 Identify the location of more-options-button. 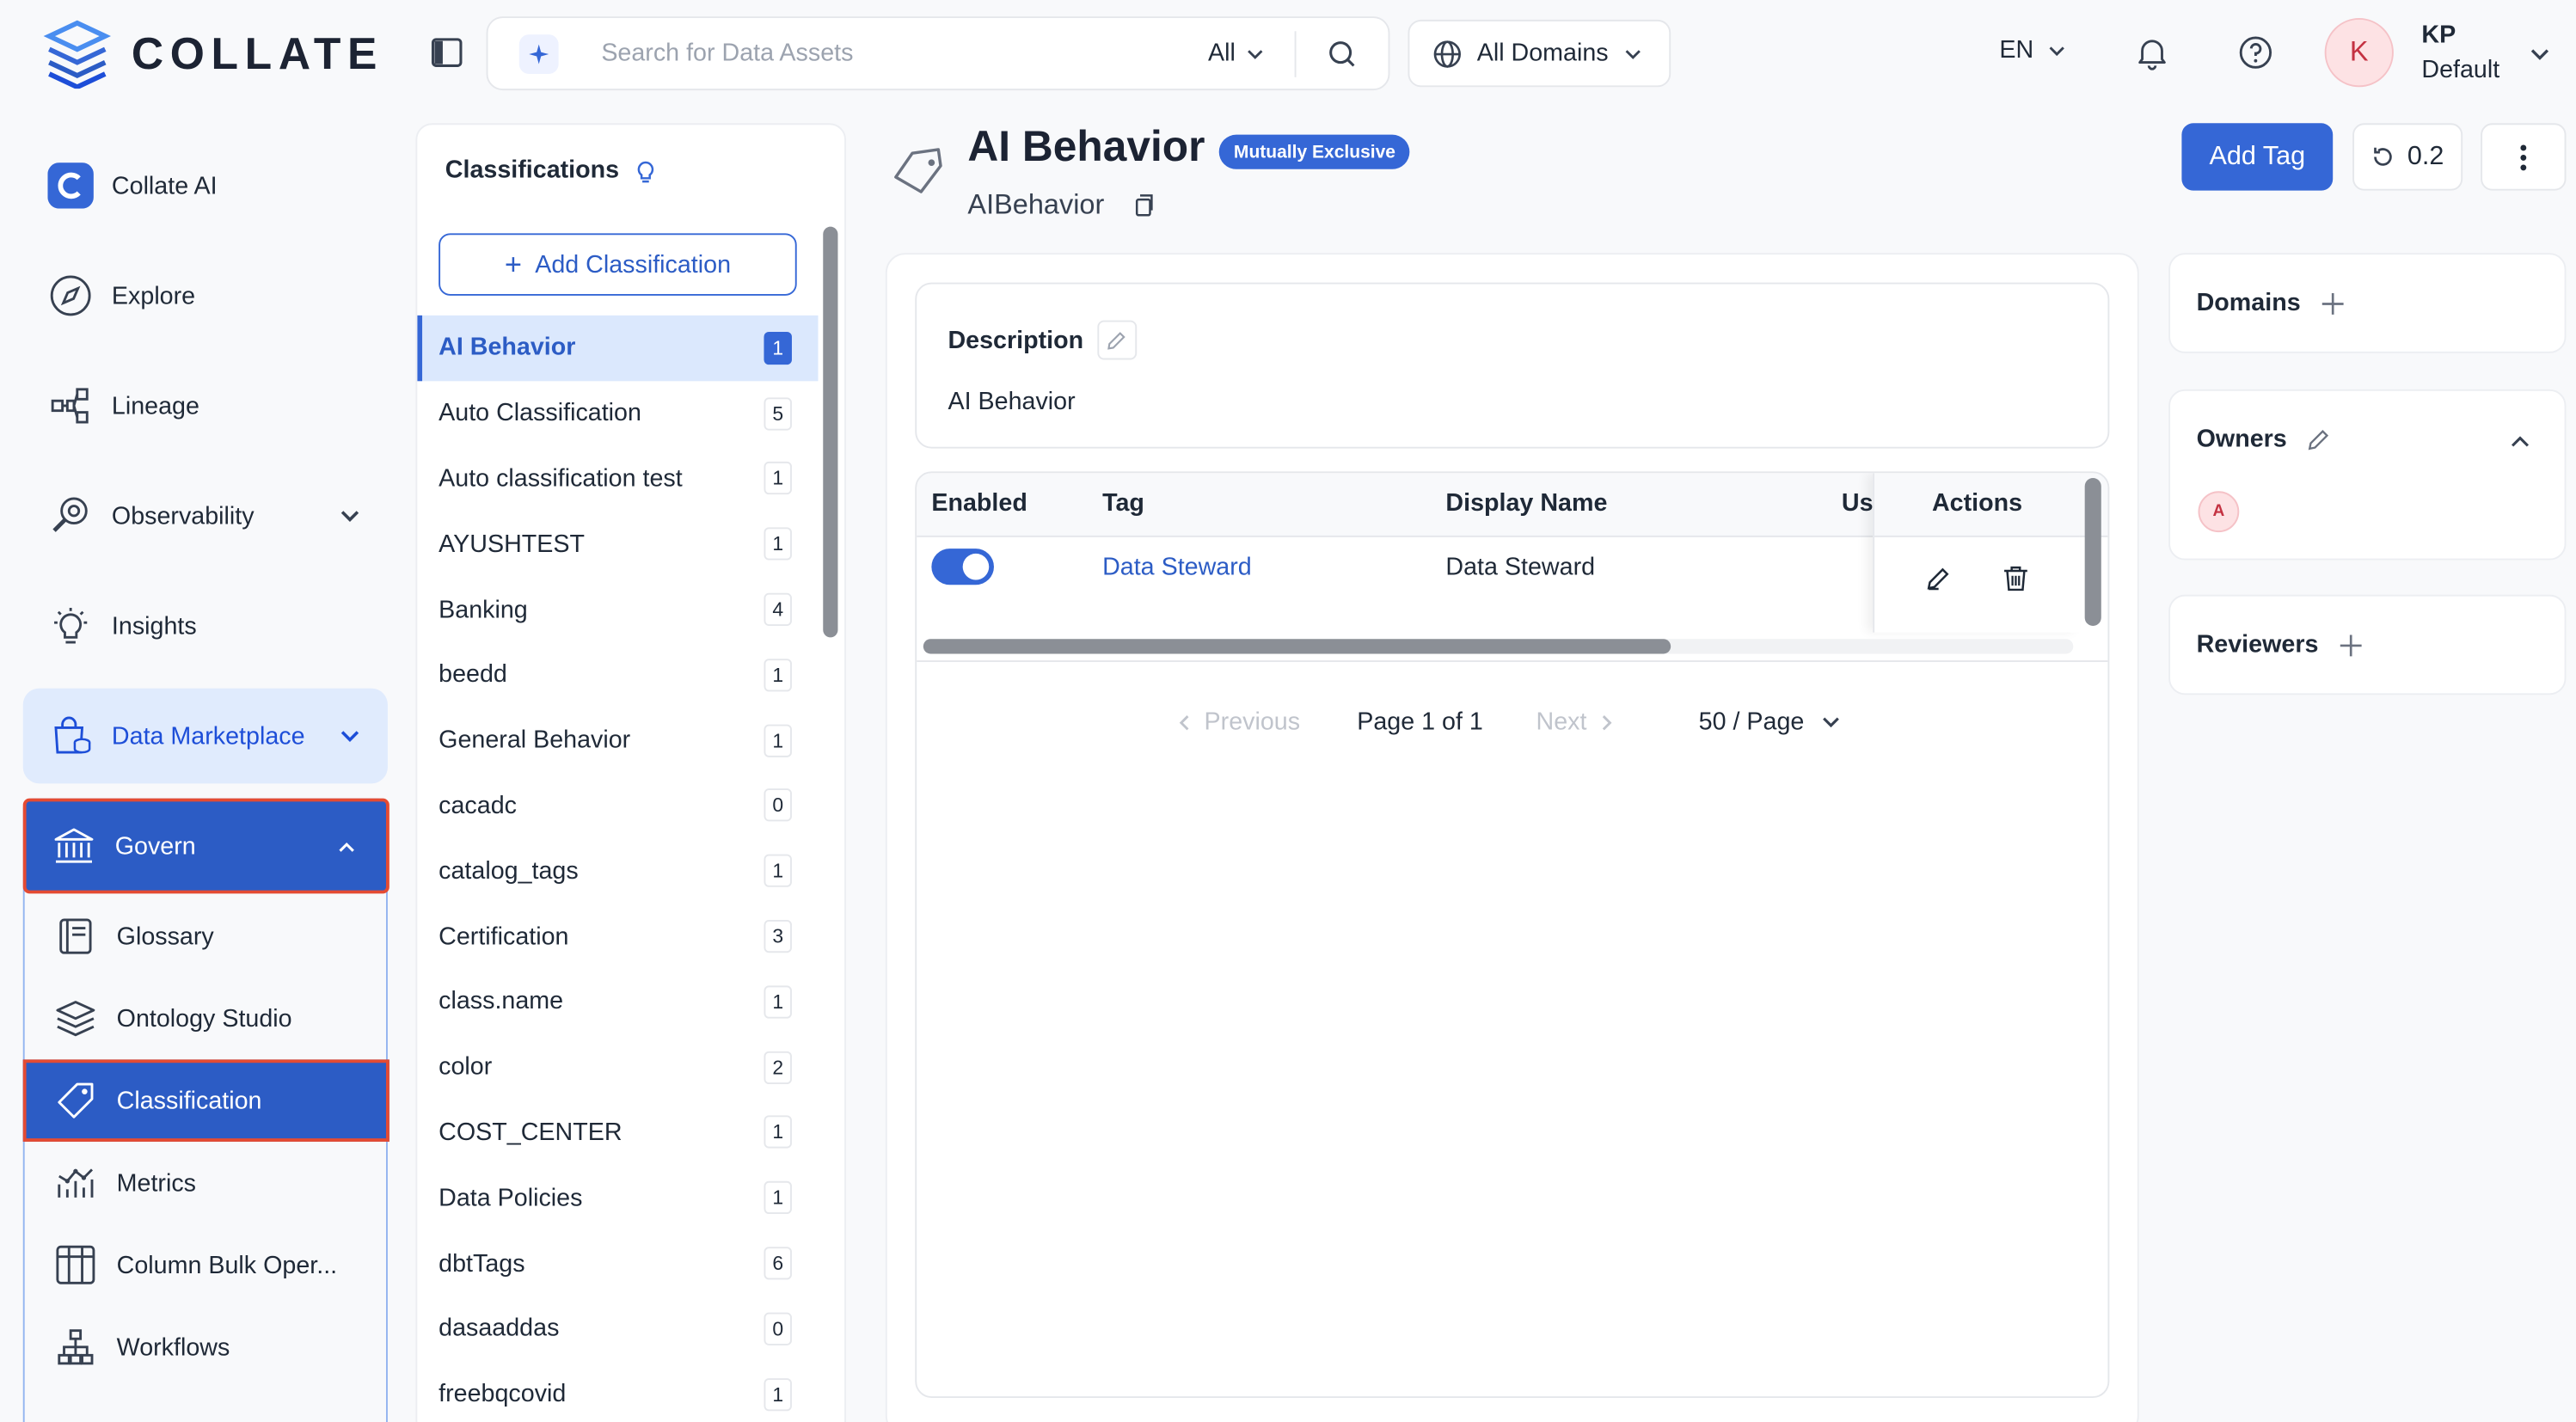
(2524, 157).